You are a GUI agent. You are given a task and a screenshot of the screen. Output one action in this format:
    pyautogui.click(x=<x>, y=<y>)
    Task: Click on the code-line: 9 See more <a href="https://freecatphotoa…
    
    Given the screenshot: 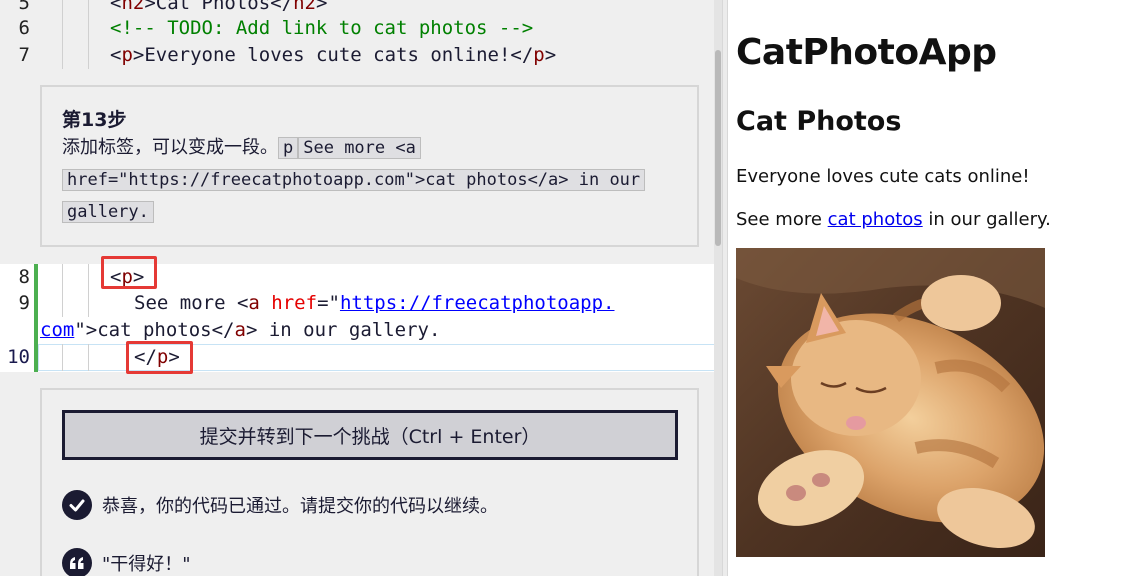 What is the action you would take?
    pyautogui.click(x=360, y=303)
    